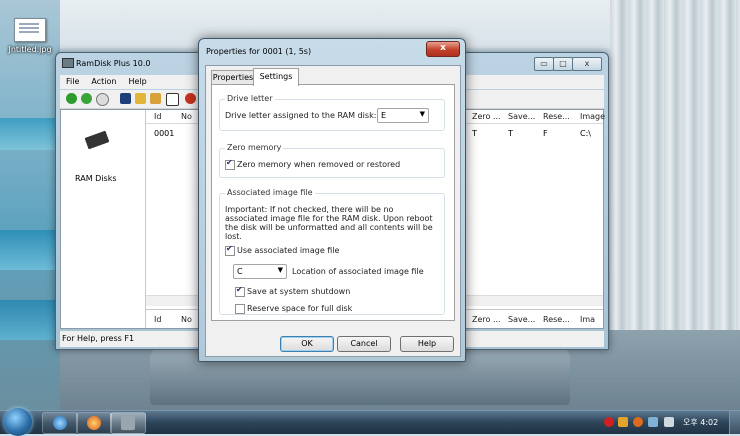 The height and width of the screenshot is (436, 740). Describe the element at coordinates (370, 422) in the screenshot. I see `taskbar: 오후 4:02` at that location.